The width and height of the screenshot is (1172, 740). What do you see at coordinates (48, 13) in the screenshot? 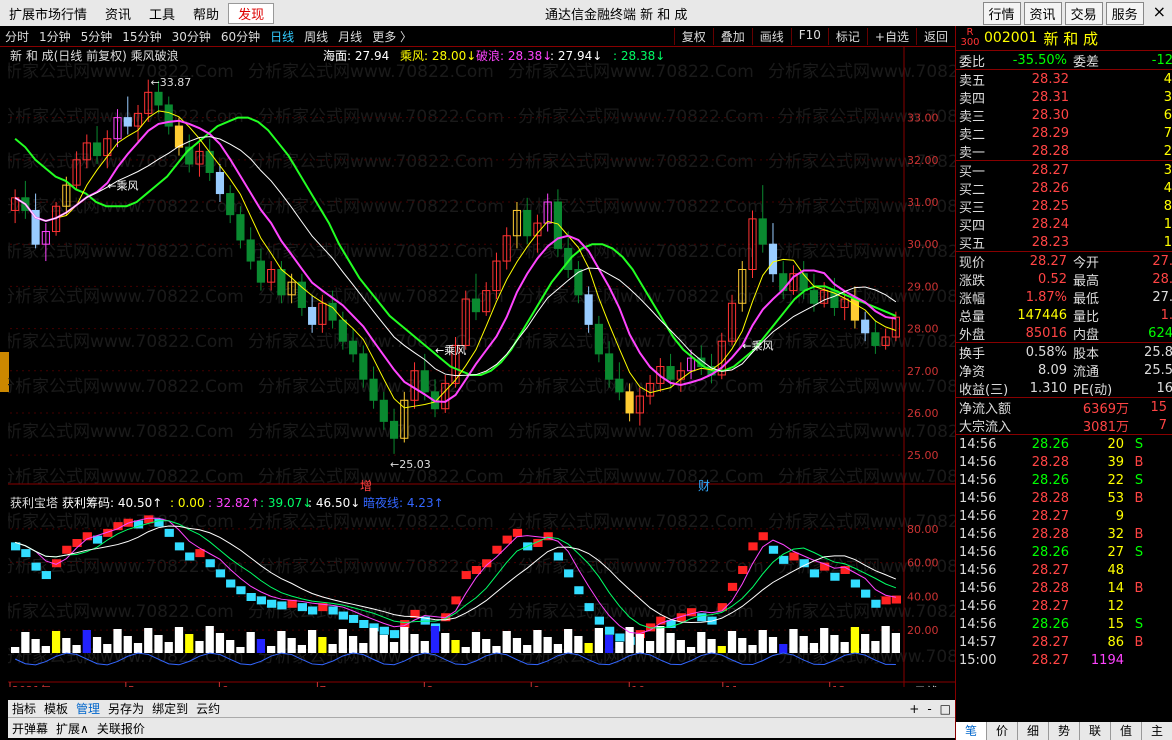
I see `menu-market: 扩展市场行情` at bounding box center [48, 13].